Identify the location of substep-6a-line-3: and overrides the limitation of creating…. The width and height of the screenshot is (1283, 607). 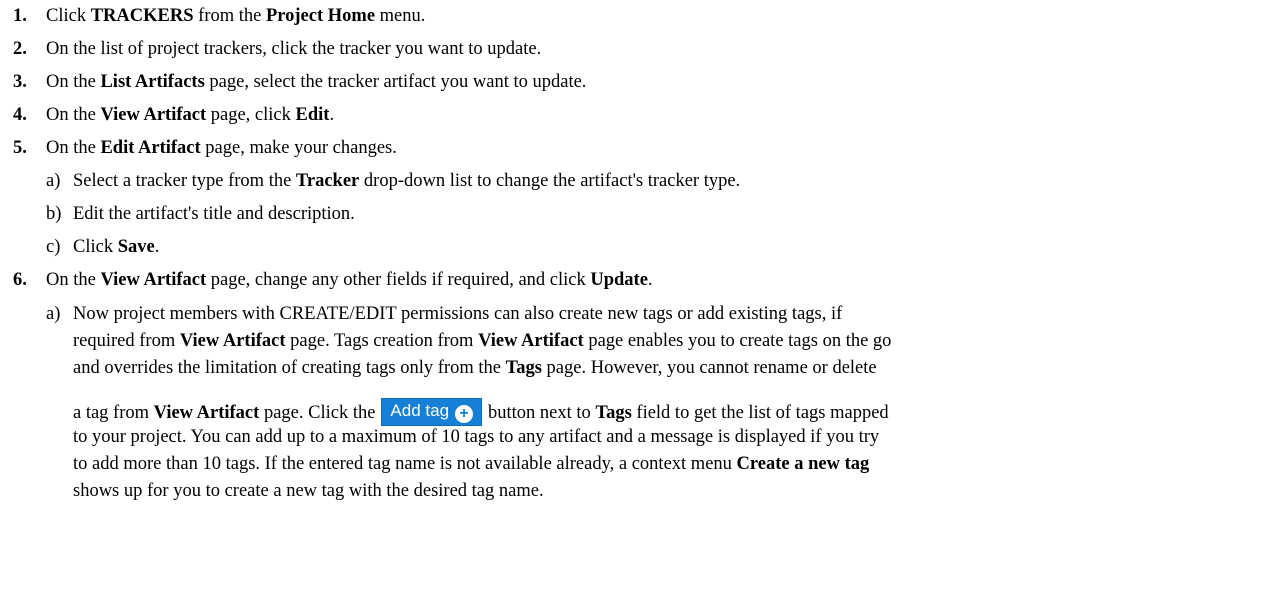
(475, 368).